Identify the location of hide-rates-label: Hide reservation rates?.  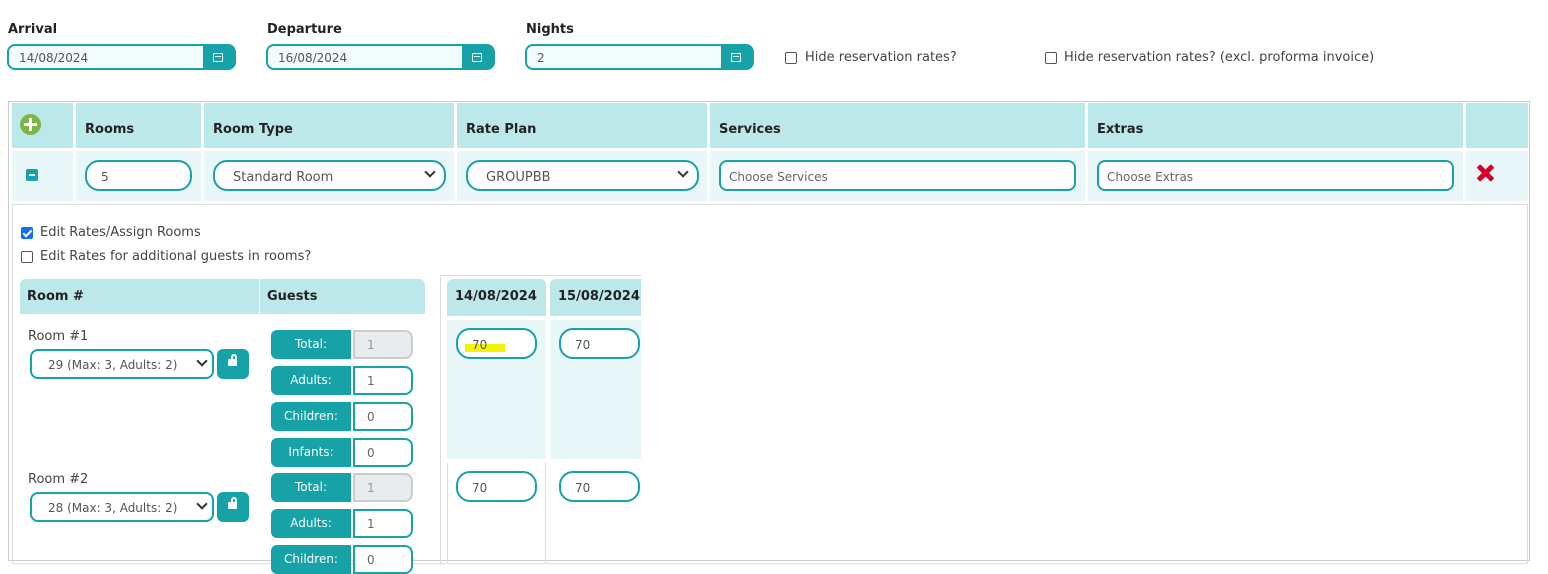
(881, 57).